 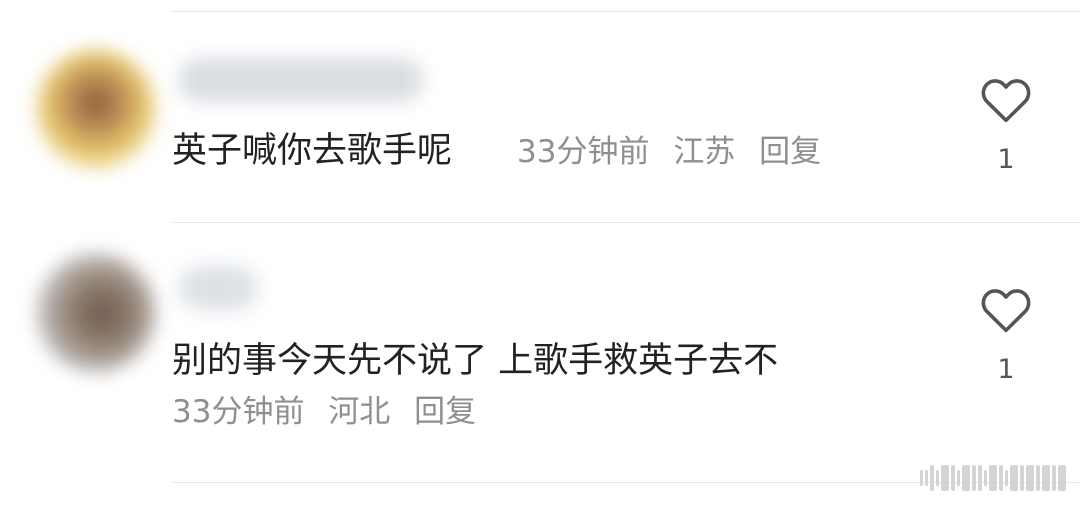 I want to click on comment-text: 别的事今天先不说了 上歌手救英子去不, so click(x=475, y=361).